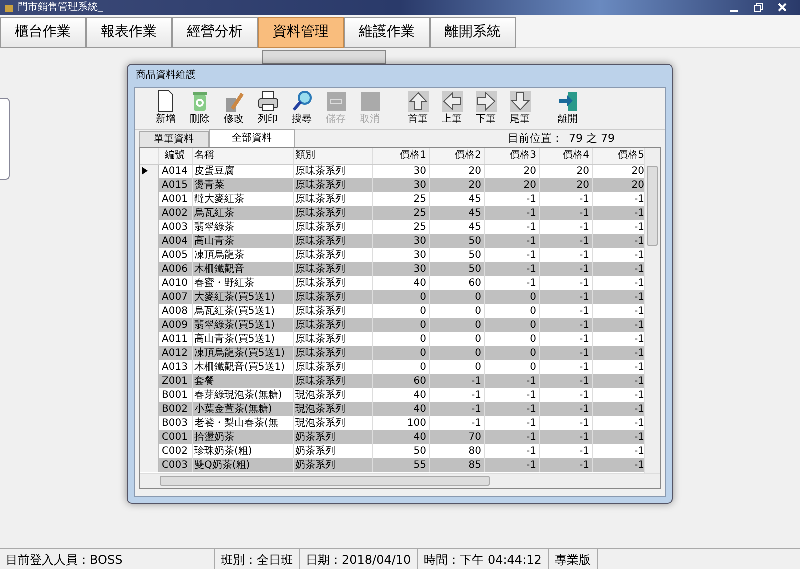 The height and width of the screenshot is (569, 800). Describe the element at coordinates (332, 156) in the screenshot. I see `column-header: 類別` at that location.